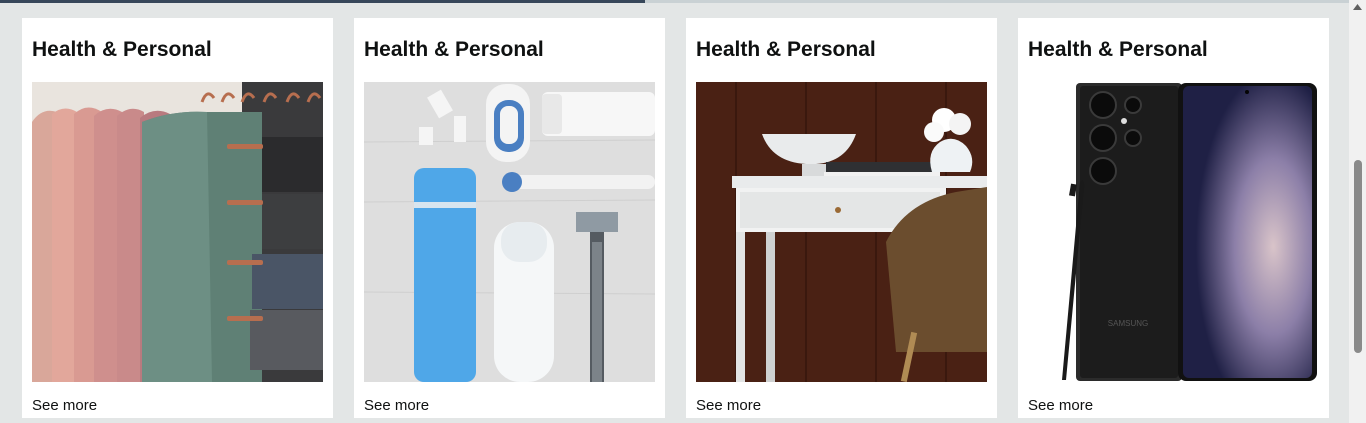 The height and width of the screenshot is (423, 1366). Describe the element at coordinates (322, 1) in the screenshot. I see `top-strip-accent` at that location.